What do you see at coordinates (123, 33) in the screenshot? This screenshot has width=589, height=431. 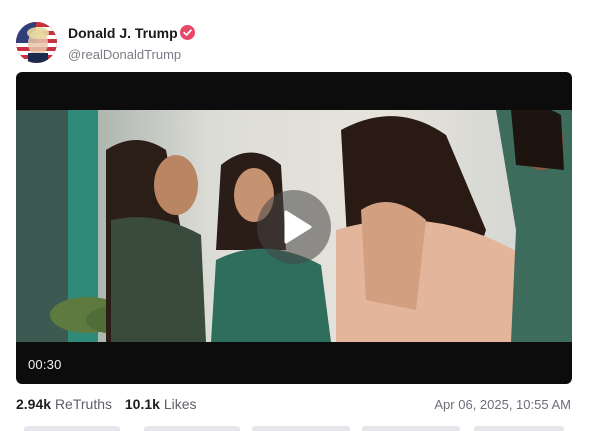 I see `author-display-name: Donald J. Trump` at bounding box center [123, 33].